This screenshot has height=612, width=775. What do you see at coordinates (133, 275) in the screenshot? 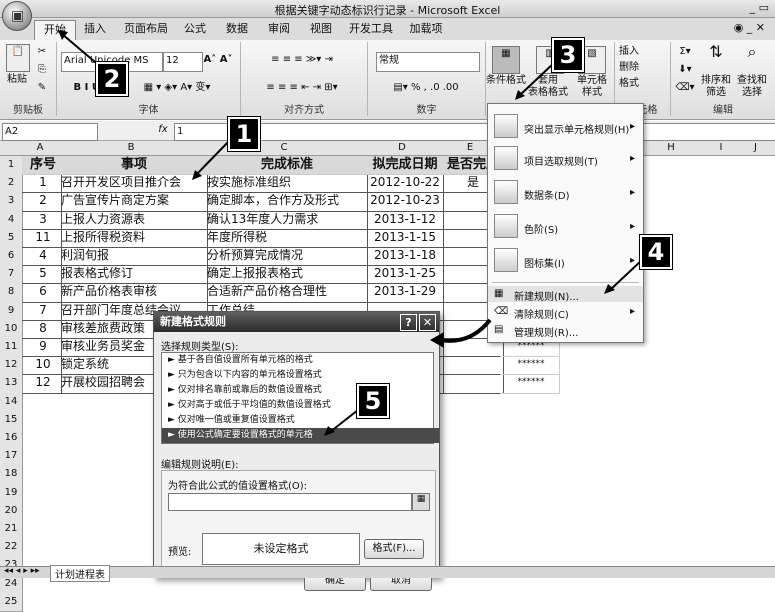
I see `table-cell: 报表格式修订` at bounding box center [133, 275].